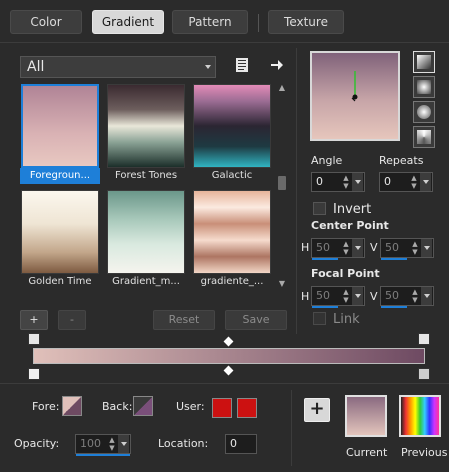 Image resolution: width=449 pixels, height=472 pixels. Describe the element at coordinates (367, 452) in the screenshot. I see `current-label: Current` at that location.